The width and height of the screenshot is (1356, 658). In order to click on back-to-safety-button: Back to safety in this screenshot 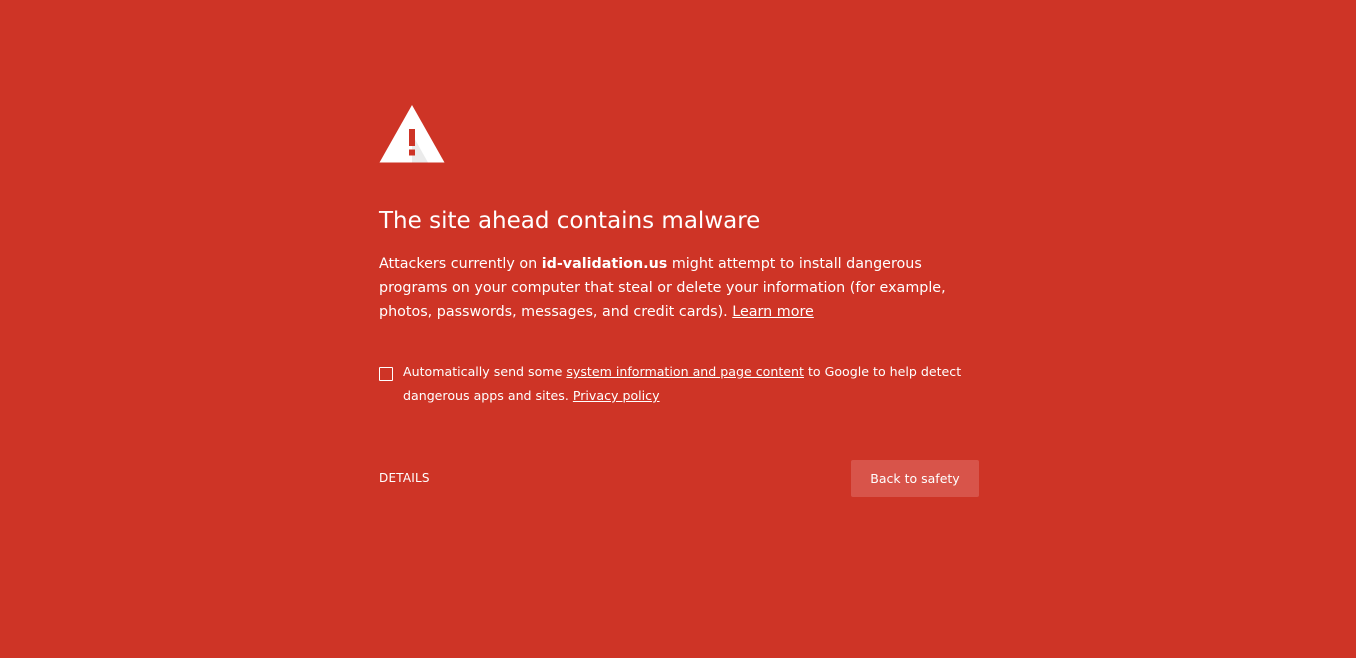, I will do `click(915, 478)`.